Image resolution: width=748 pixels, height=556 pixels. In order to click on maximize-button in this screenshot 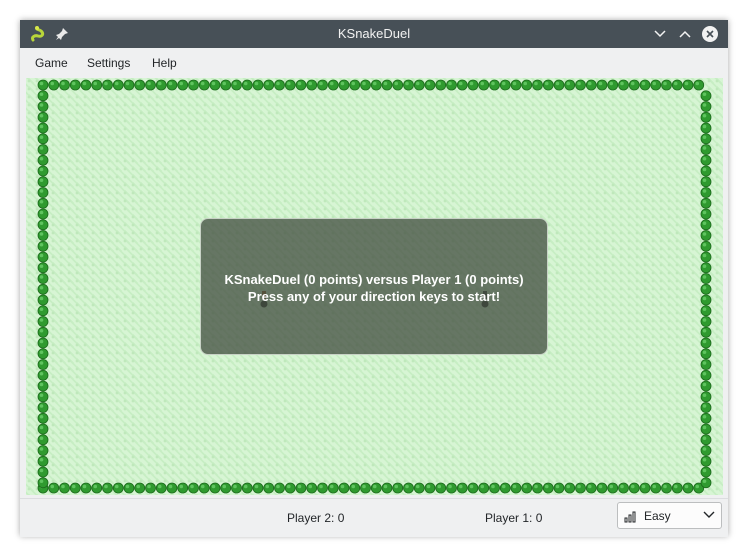, I will do `click(685, 34)`.